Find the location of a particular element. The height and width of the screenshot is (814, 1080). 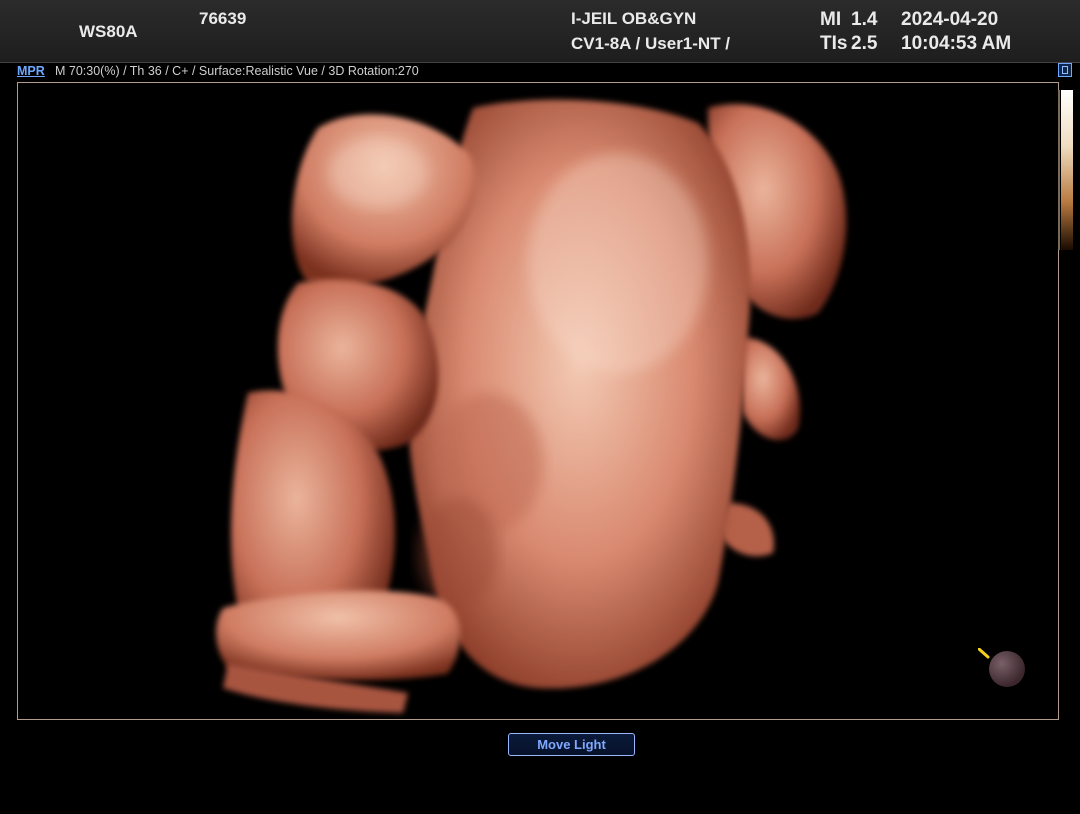

light-direction-pointer-icon is located at coordinates (984, 653).